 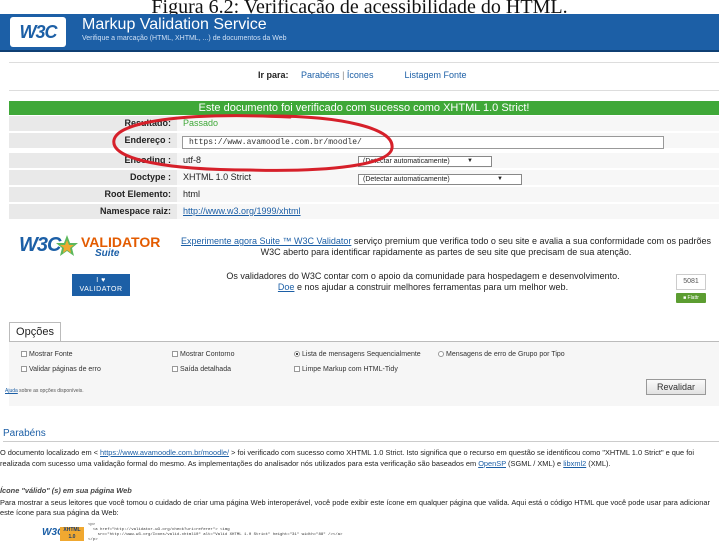 I want to click on encoding-label: Encoding :, so click(x=93, y=160).